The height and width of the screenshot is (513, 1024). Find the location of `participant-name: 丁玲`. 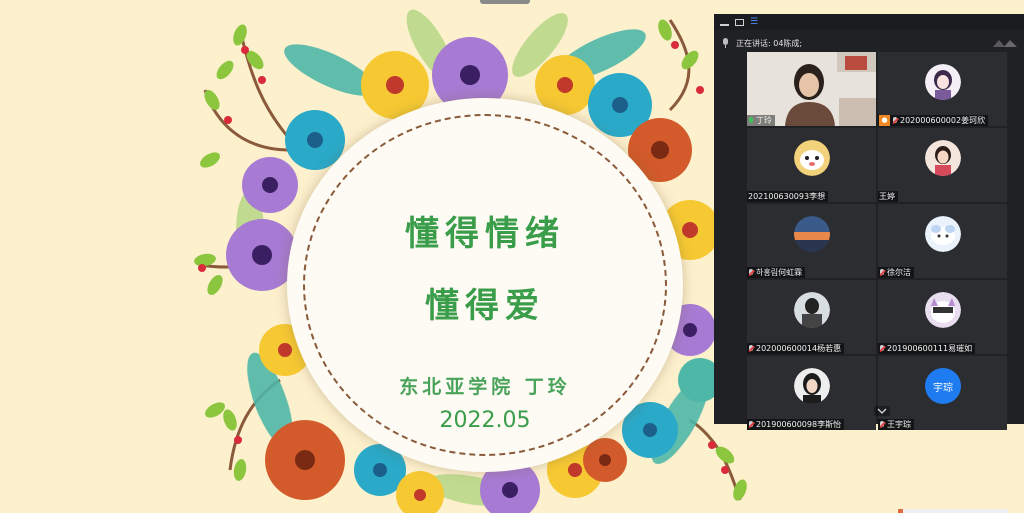

participant-name: 丁玲 is located at coordinates (764, 120).